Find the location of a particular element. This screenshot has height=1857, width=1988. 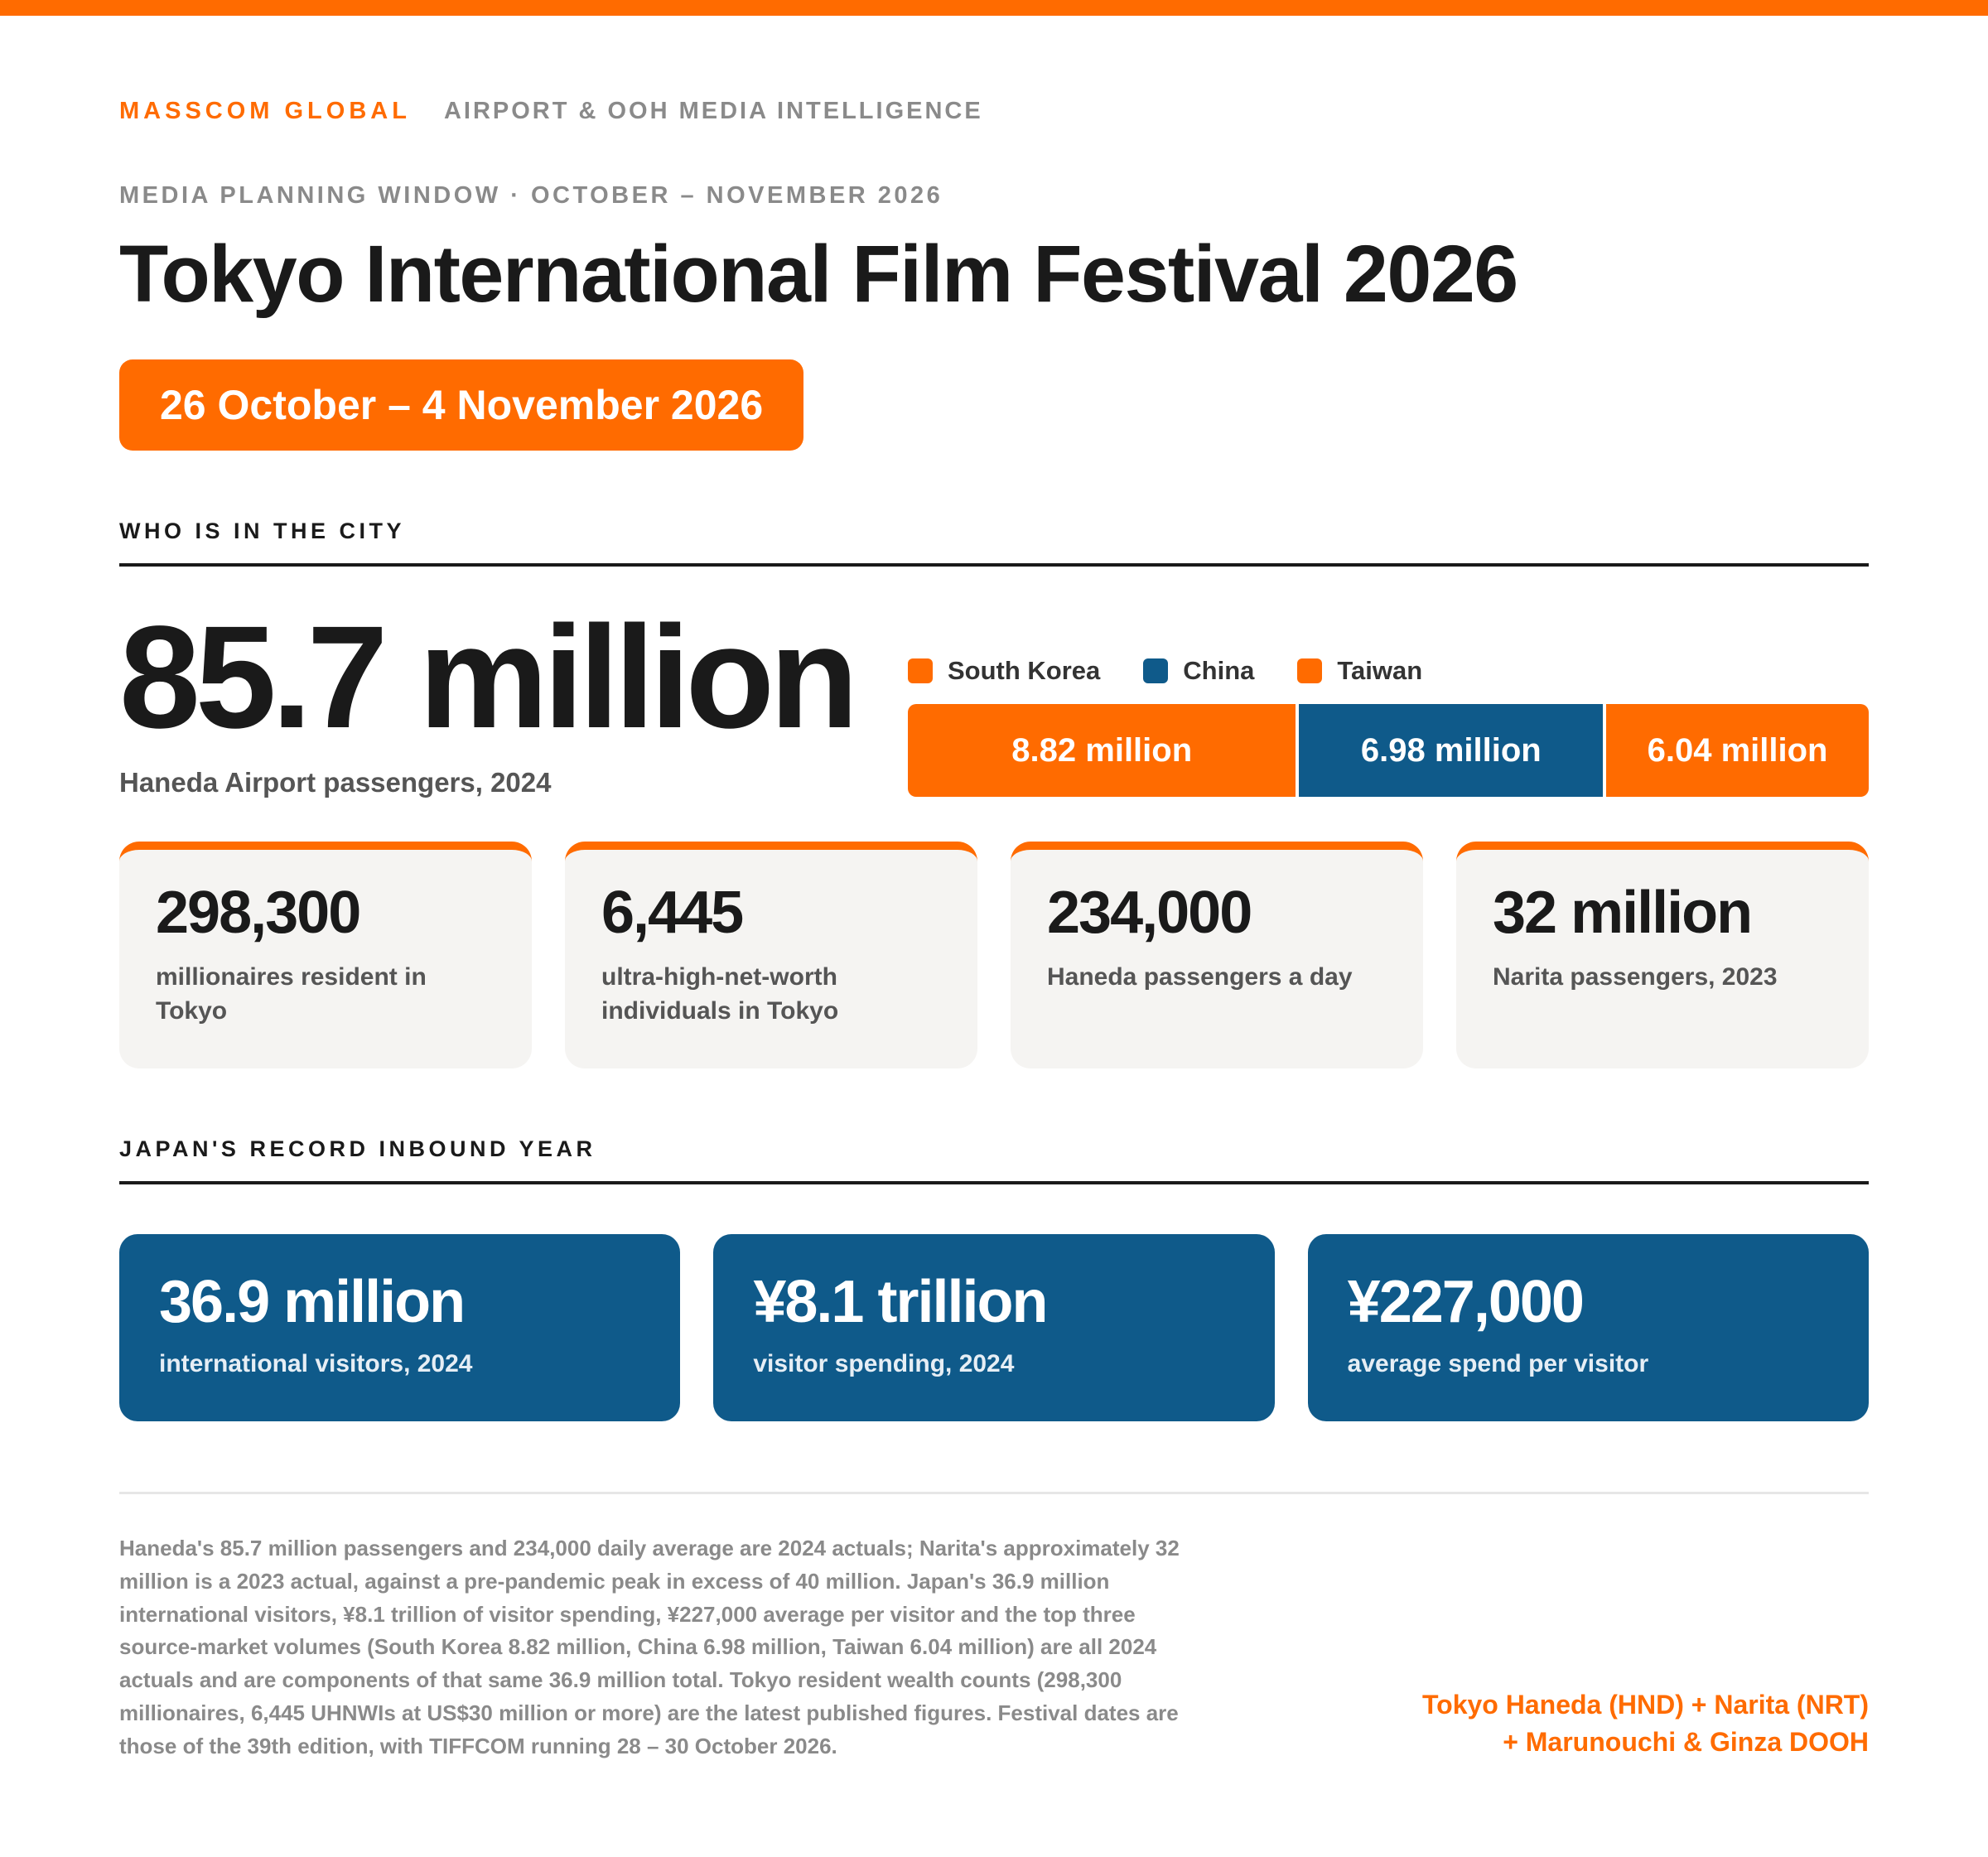

stat-card-haneda-daily: 234,000 Haneda passengers a day is located at coordinates (1217, 955).